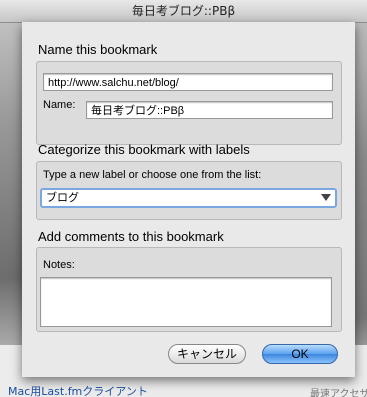 This screenshot has height=397, width=367. Describe the element at coordinates (186, 302) in the screenshot. I see `notes-textarea` at that location.